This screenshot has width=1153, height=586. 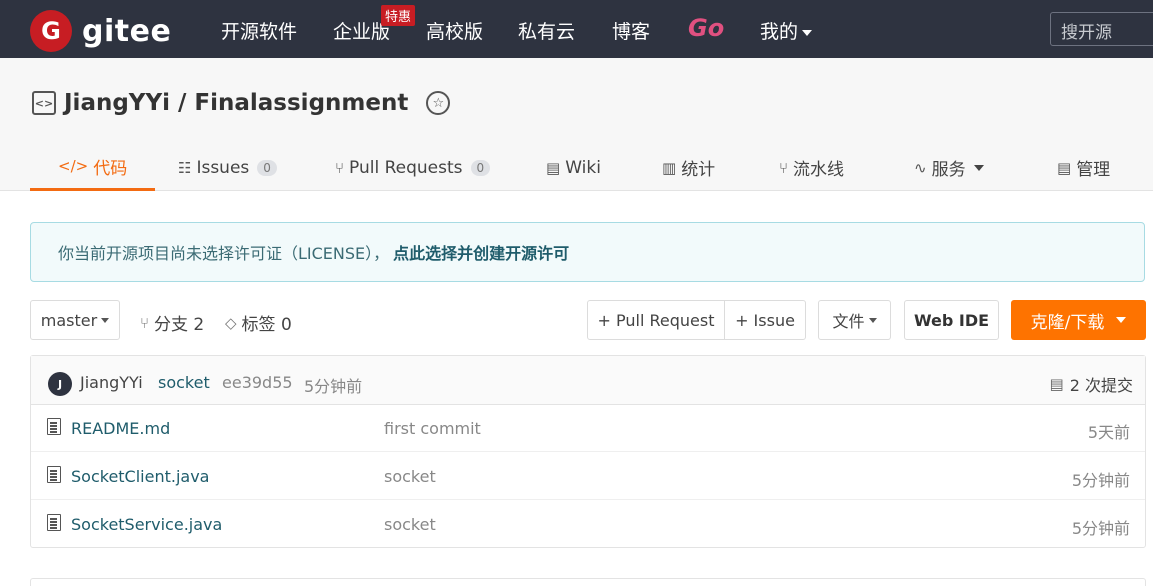 What do you see at coordinates (631, 30) in the screenshot?
I see `nav-item-blog: 博客` at bounding box center [631, 30].